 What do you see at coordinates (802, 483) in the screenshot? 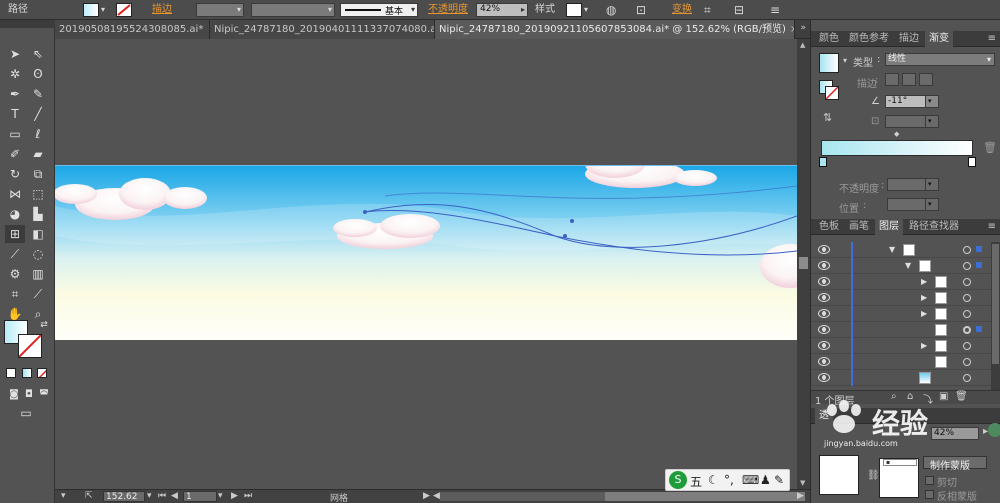
I see `scroll-down-icon: ▼` at bounding box center [802, 483].